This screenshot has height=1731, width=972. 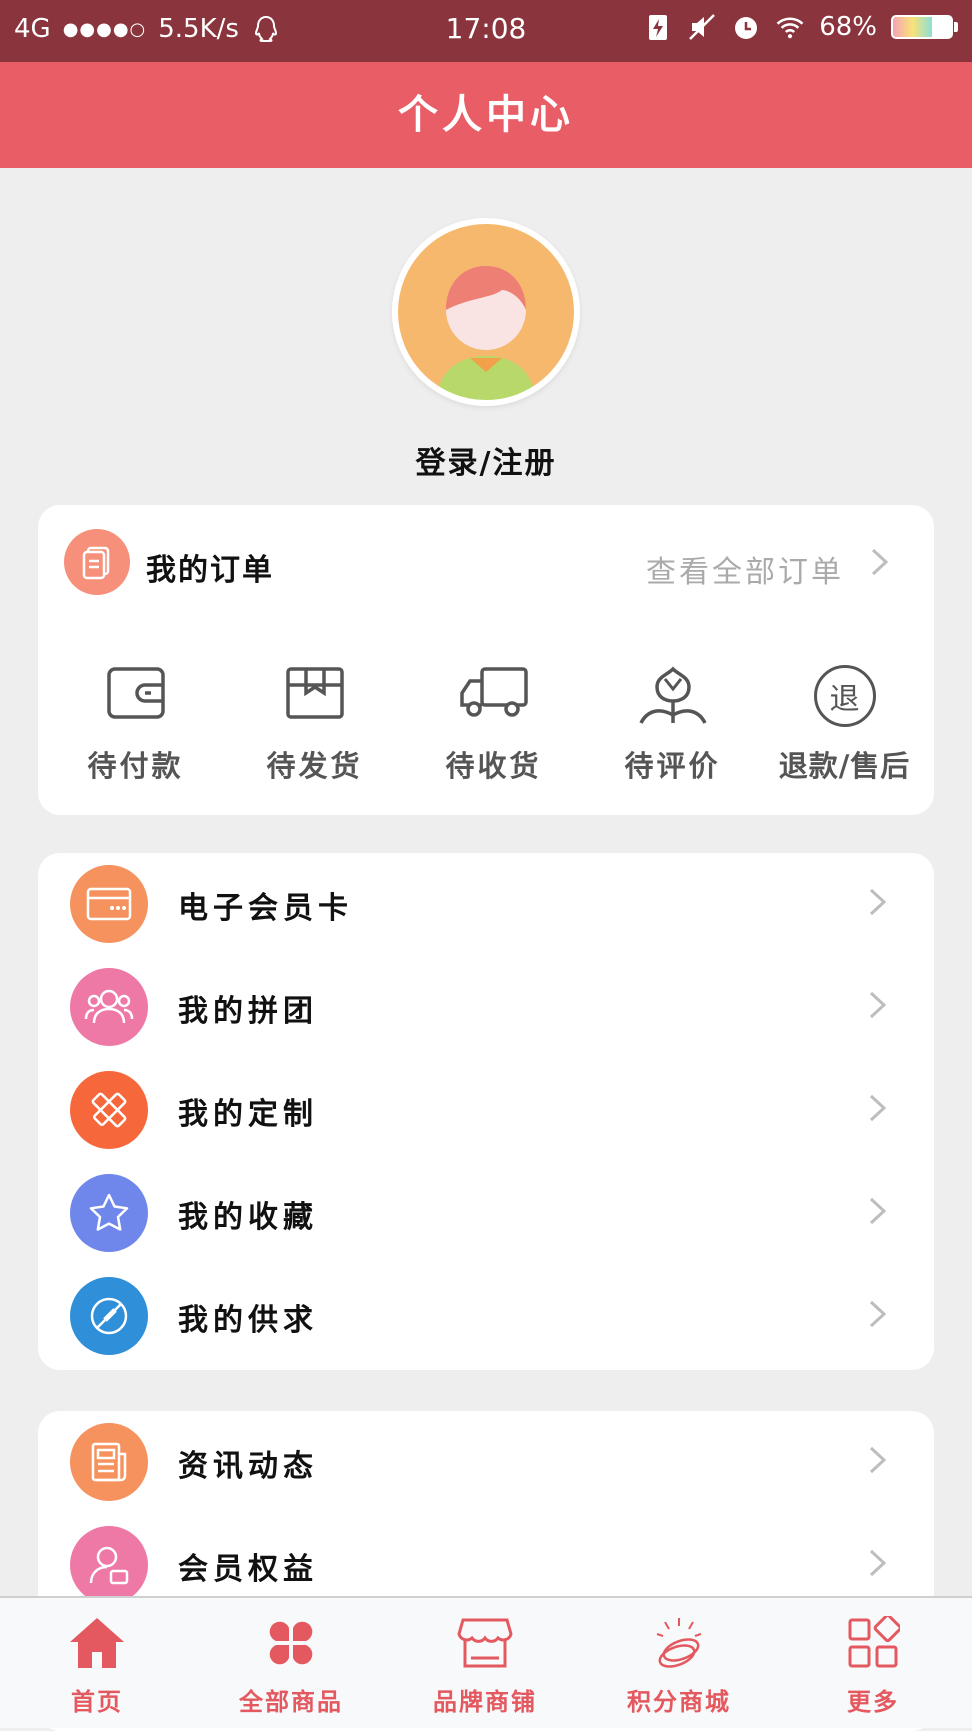 I want to click on wallet-icon, so click(x=135, y=696).